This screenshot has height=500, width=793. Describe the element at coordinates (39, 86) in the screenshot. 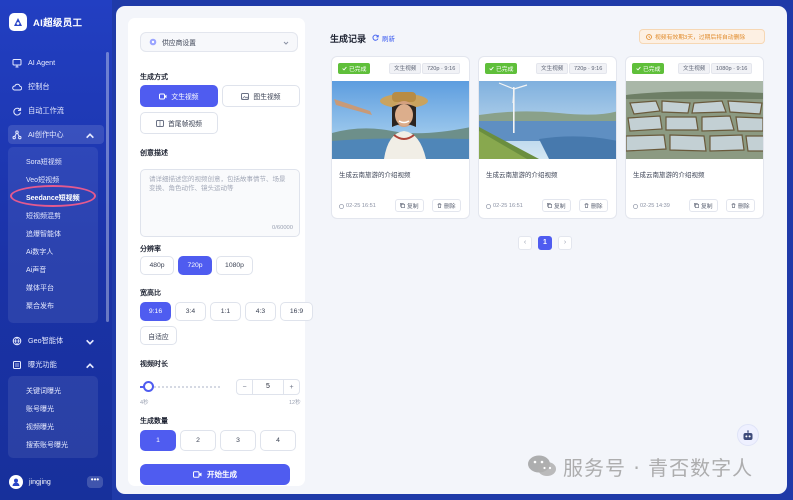

I see `sidebar-item-label: 控制台` at that location.